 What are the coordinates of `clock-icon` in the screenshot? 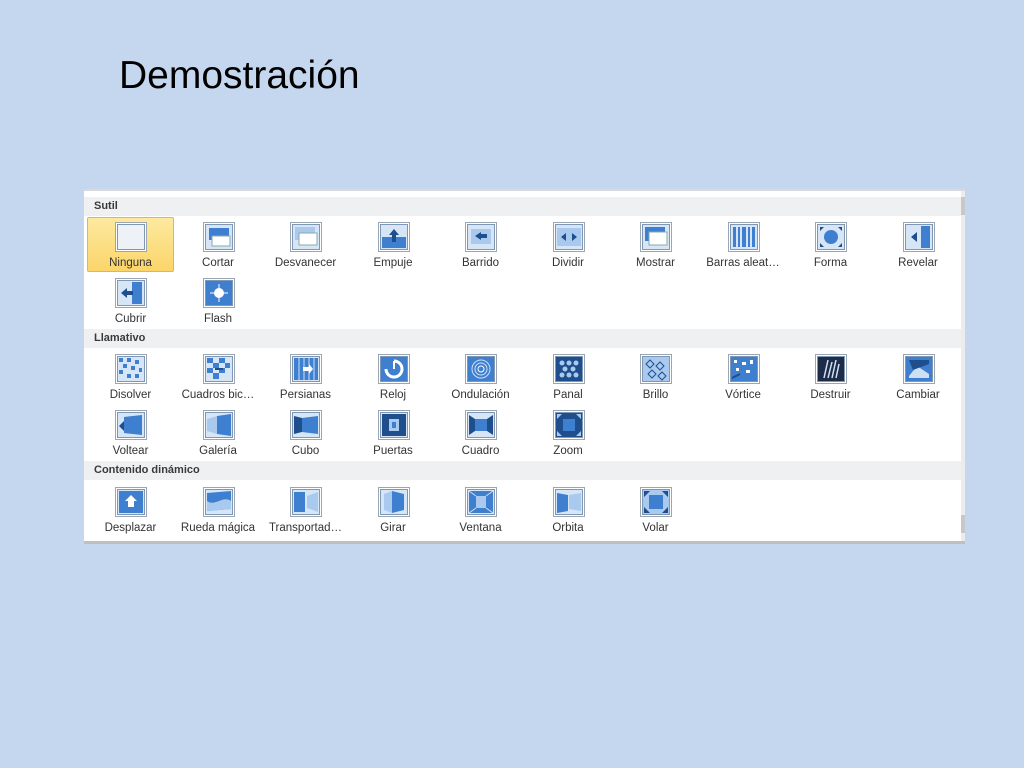 It's located at (393, 369).